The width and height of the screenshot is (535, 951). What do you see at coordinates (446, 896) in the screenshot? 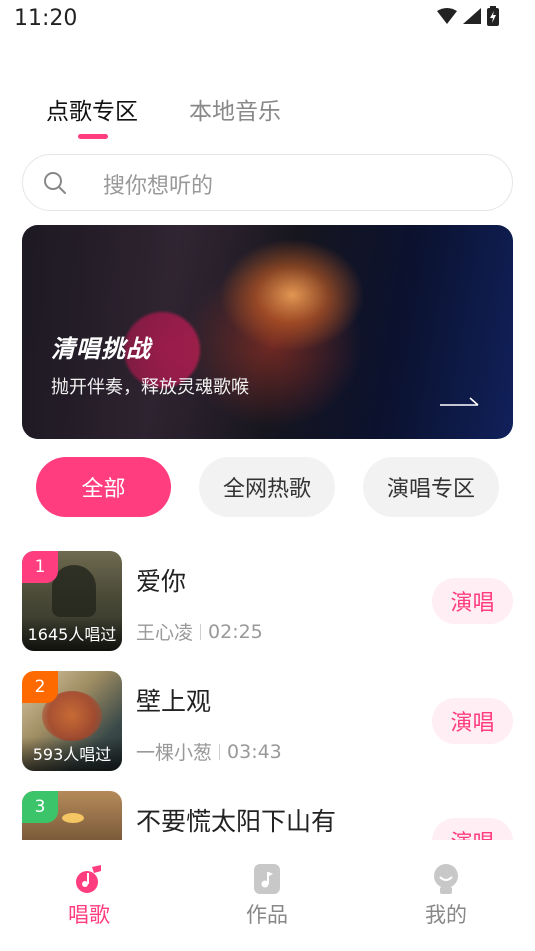
I see `nav-mine: 我的` at bounding box center [446, 896].